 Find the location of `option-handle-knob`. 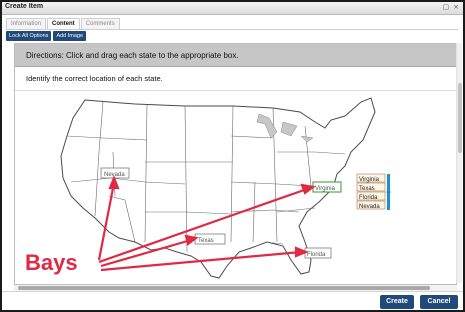

option-handle-knob is located at coordinates (388, 192).